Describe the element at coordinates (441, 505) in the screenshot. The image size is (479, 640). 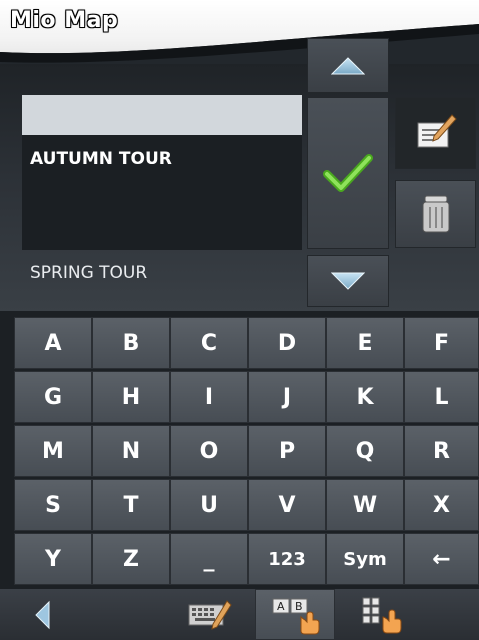
I see `key-x: X` at that location.